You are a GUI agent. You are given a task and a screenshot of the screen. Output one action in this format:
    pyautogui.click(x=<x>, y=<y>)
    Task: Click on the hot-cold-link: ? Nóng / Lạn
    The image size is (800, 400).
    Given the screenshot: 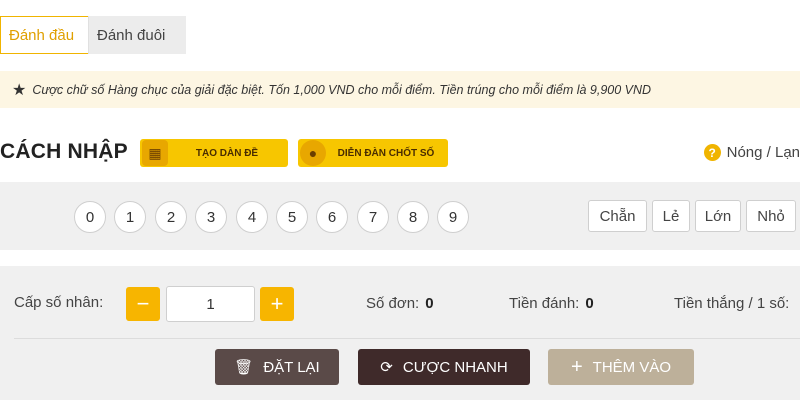 What is the action you would take?
    pyautogui.click(x=751, y=152)
    